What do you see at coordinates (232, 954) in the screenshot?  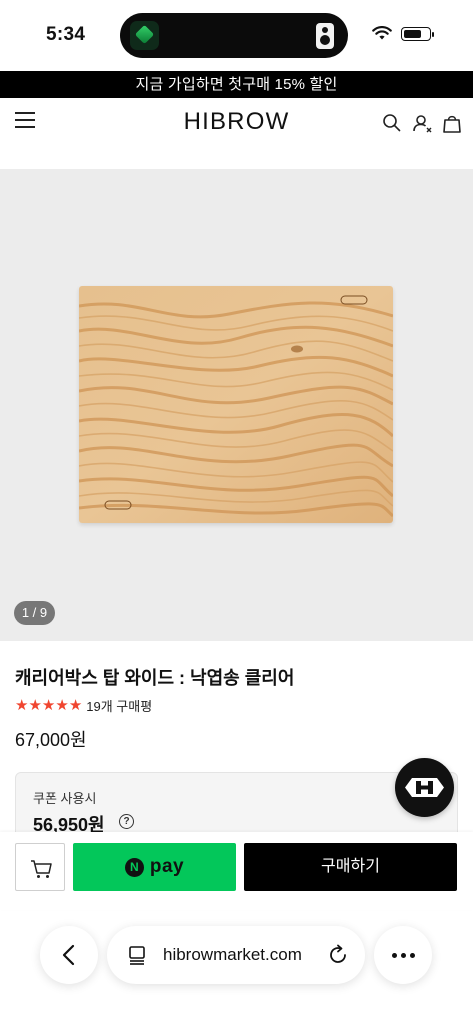 I see `url-text: hibrowmarket.com` at bounding box center [232, 954].